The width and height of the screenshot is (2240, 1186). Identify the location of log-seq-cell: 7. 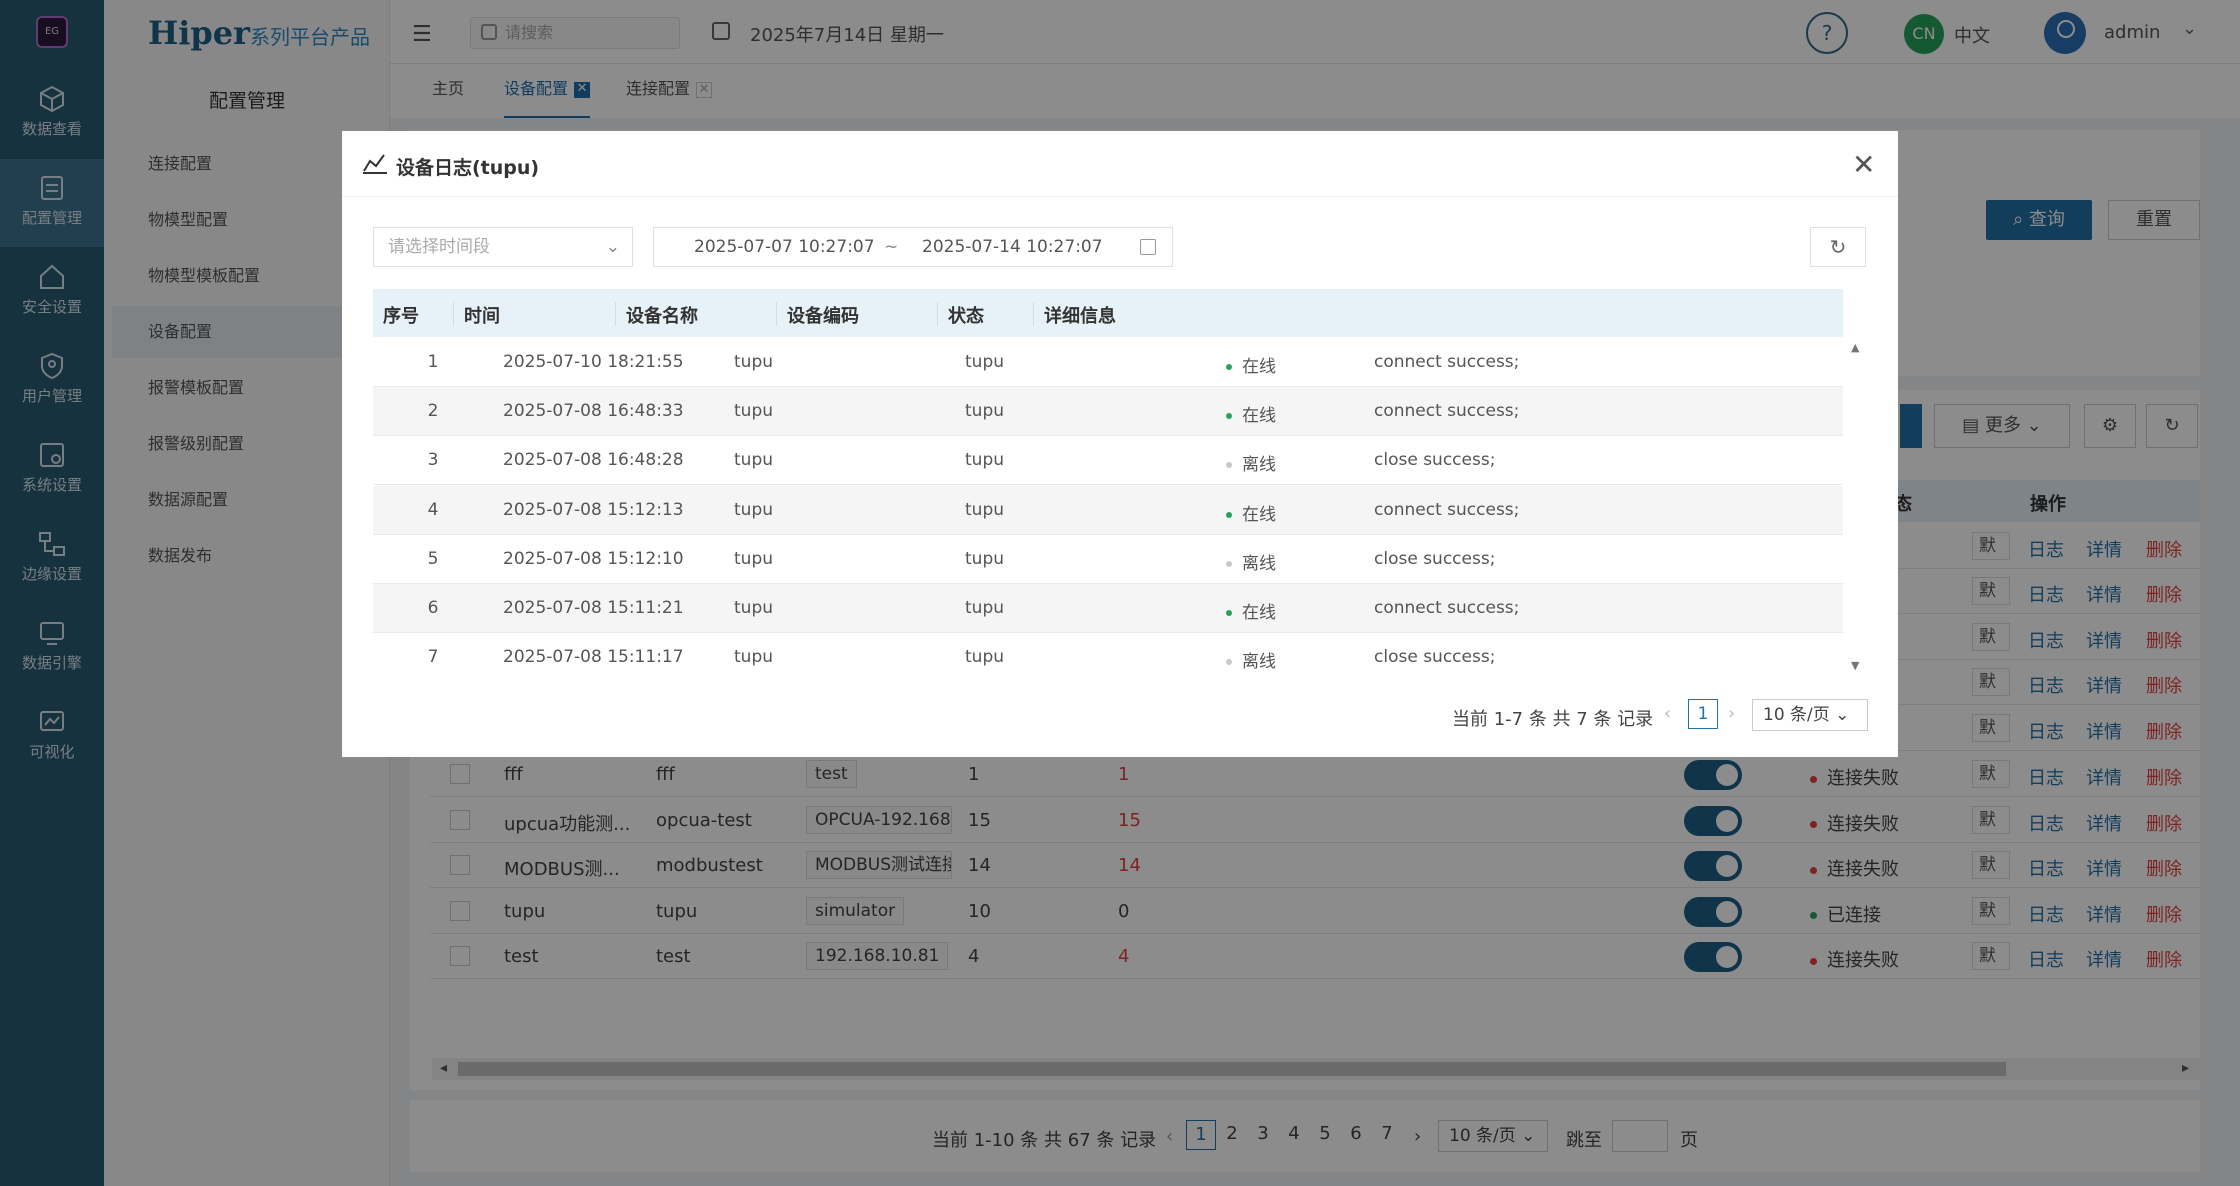
(433, 657).